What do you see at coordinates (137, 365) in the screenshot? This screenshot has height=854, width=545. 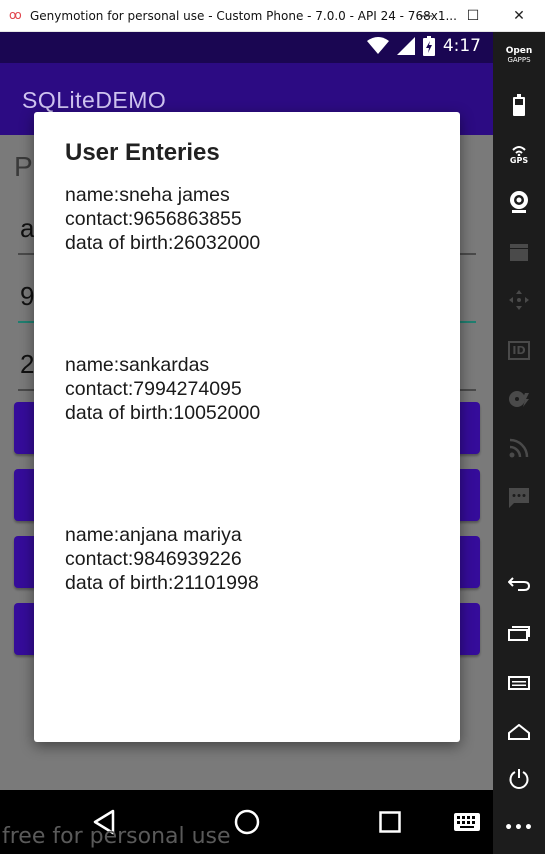 I see `entry-name: name:sankardas` at bounding box center [137, 365].